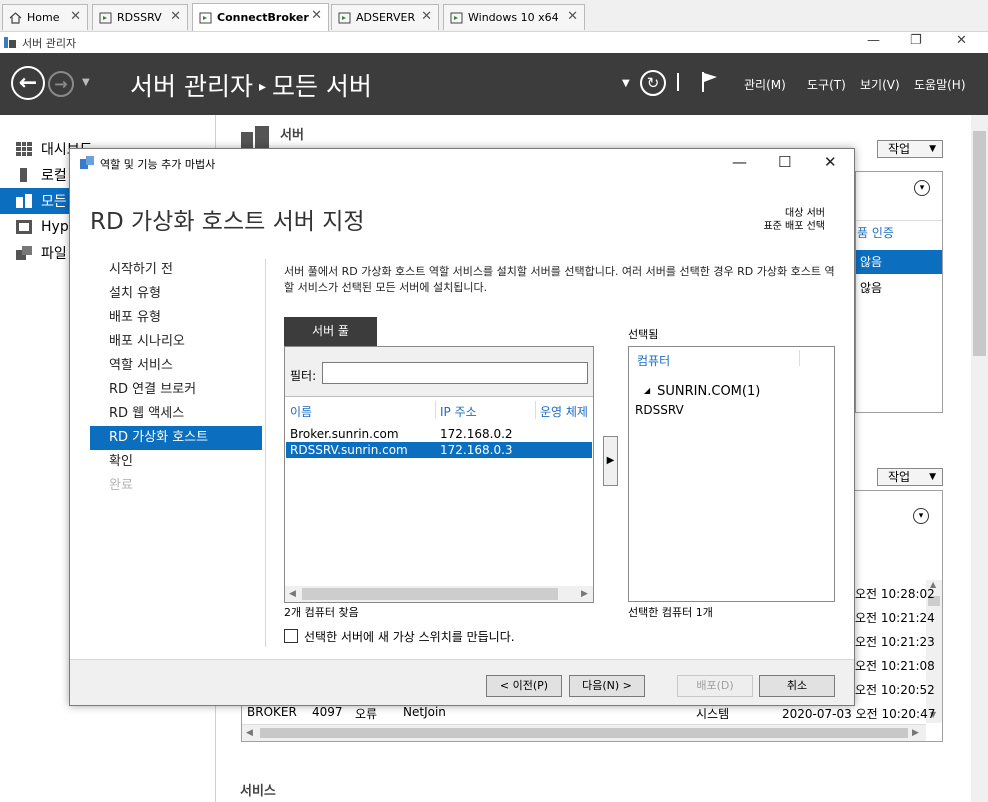 This screenshot has height=802, width=988. I want to click on event-time: 오전 10:20:52, so click(895, 690).